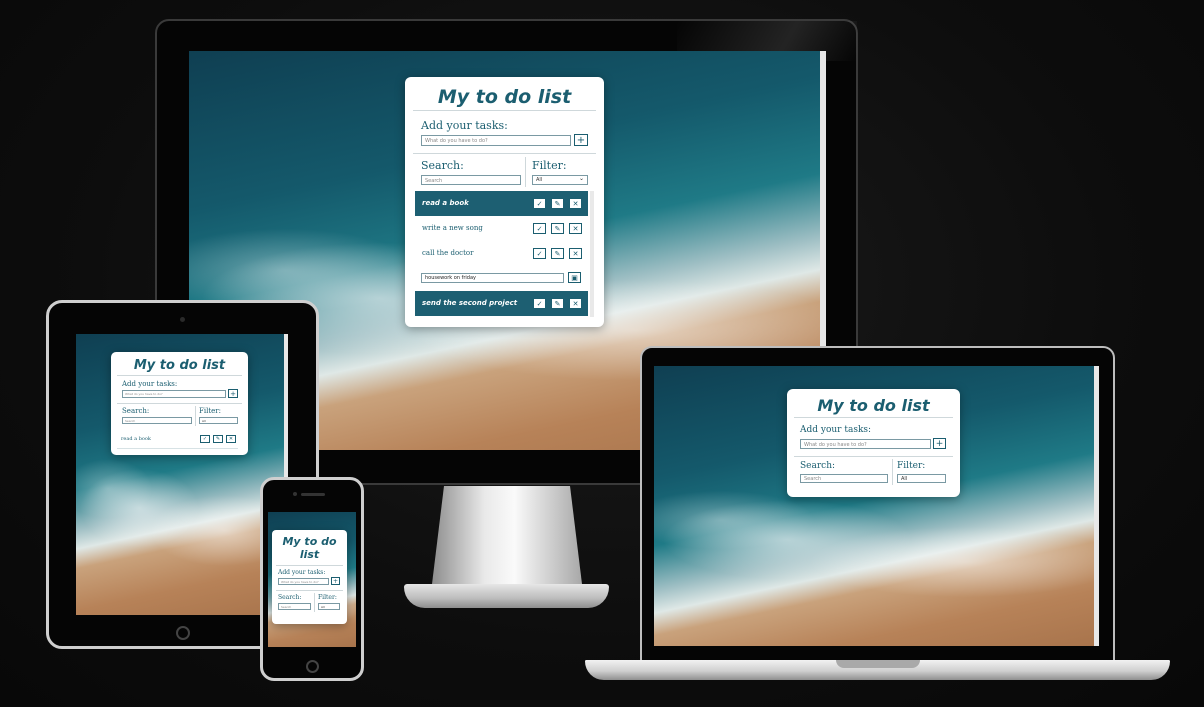  Describe the element at coordinates (501, 229) in the screenshot. I see `task-row: write a new song ✓ ✎ ✕` at that location.